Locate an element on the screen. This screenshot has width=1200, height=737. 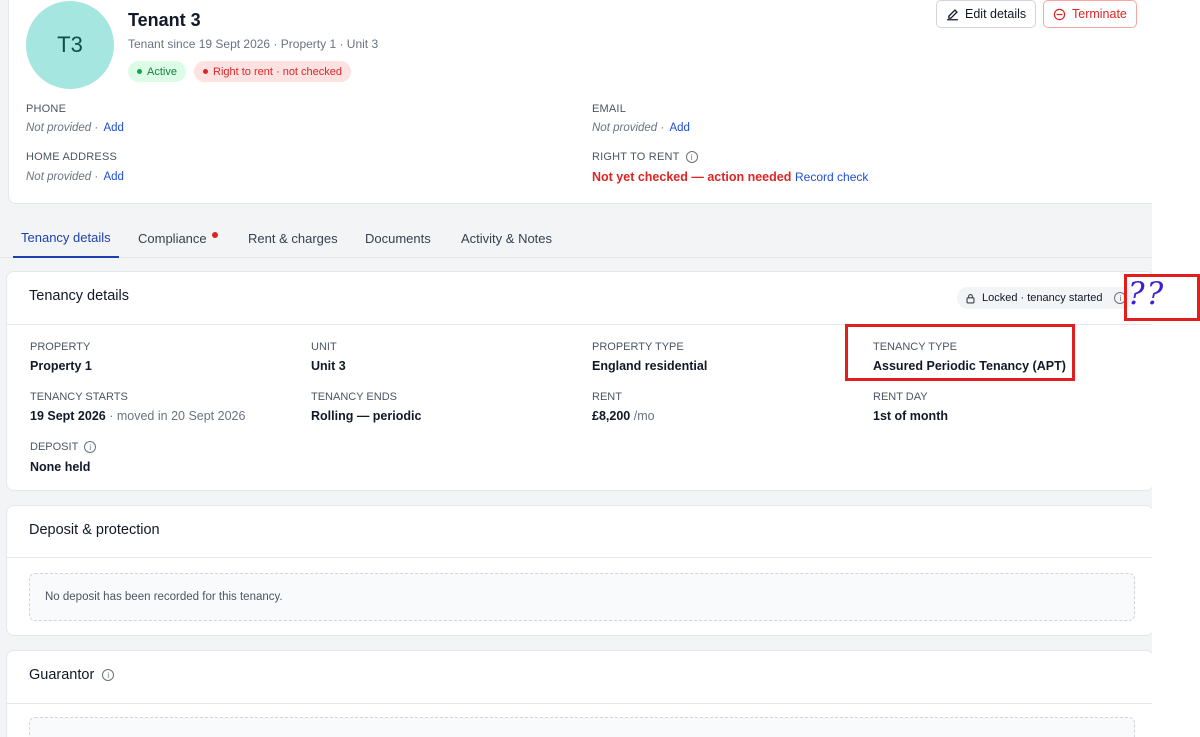
unit-value: Unit 3 is located at coordinates (328, 366).